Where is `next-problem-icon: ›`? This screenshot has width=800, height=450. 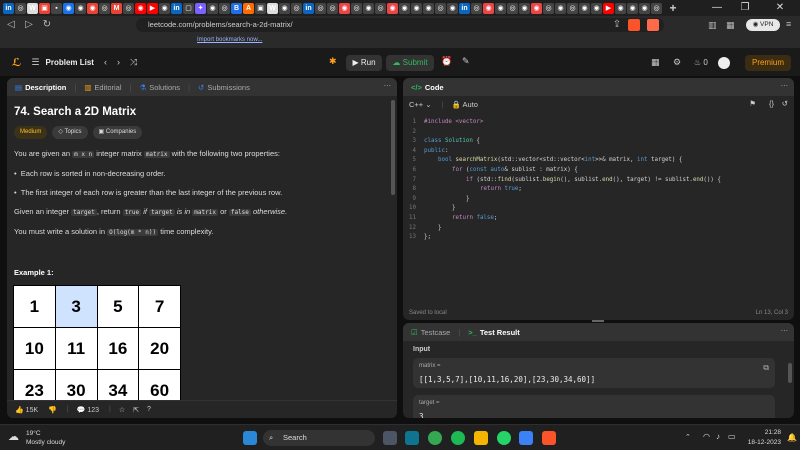
next-problem-icon: › is located at coordinates (118, 62).